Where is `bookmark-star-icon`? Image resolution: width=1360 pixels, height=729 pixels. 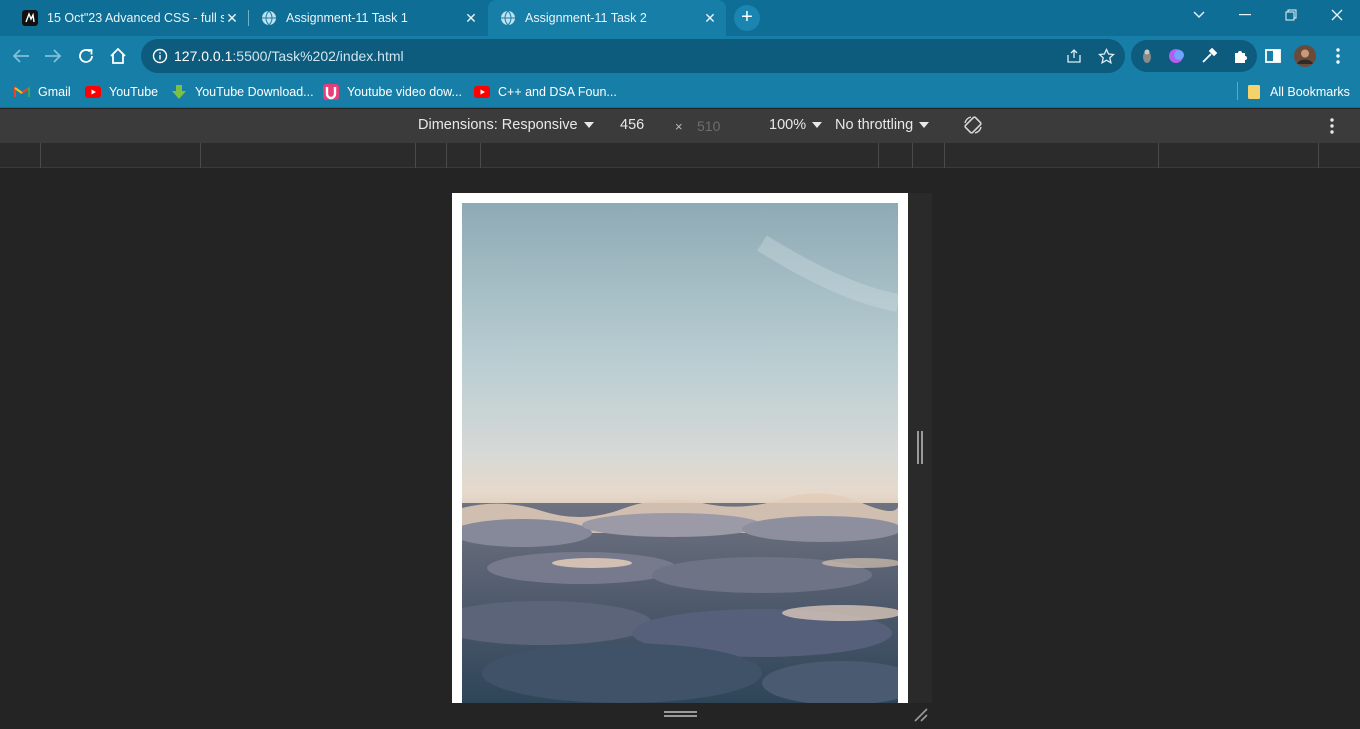
bookmark-star-icon is located at coordinates (1106, 56).